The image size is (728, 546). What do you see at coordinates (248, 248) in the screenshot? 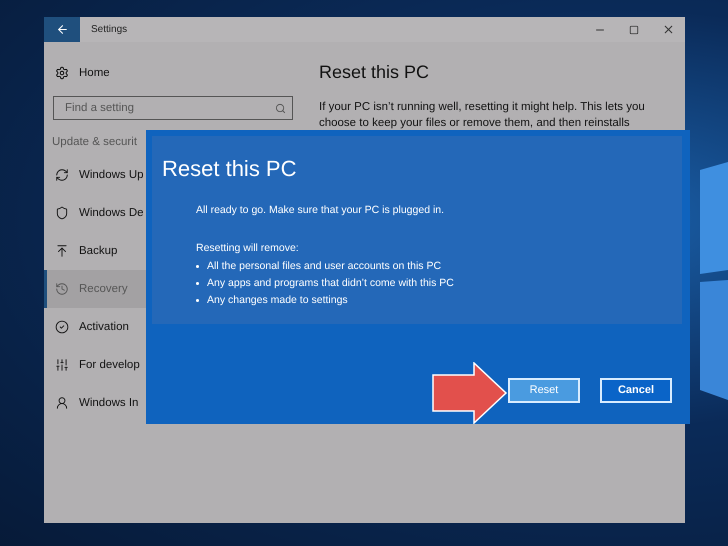
I see `list-title: Resetting will remove:` at bounding box center [248, 248].